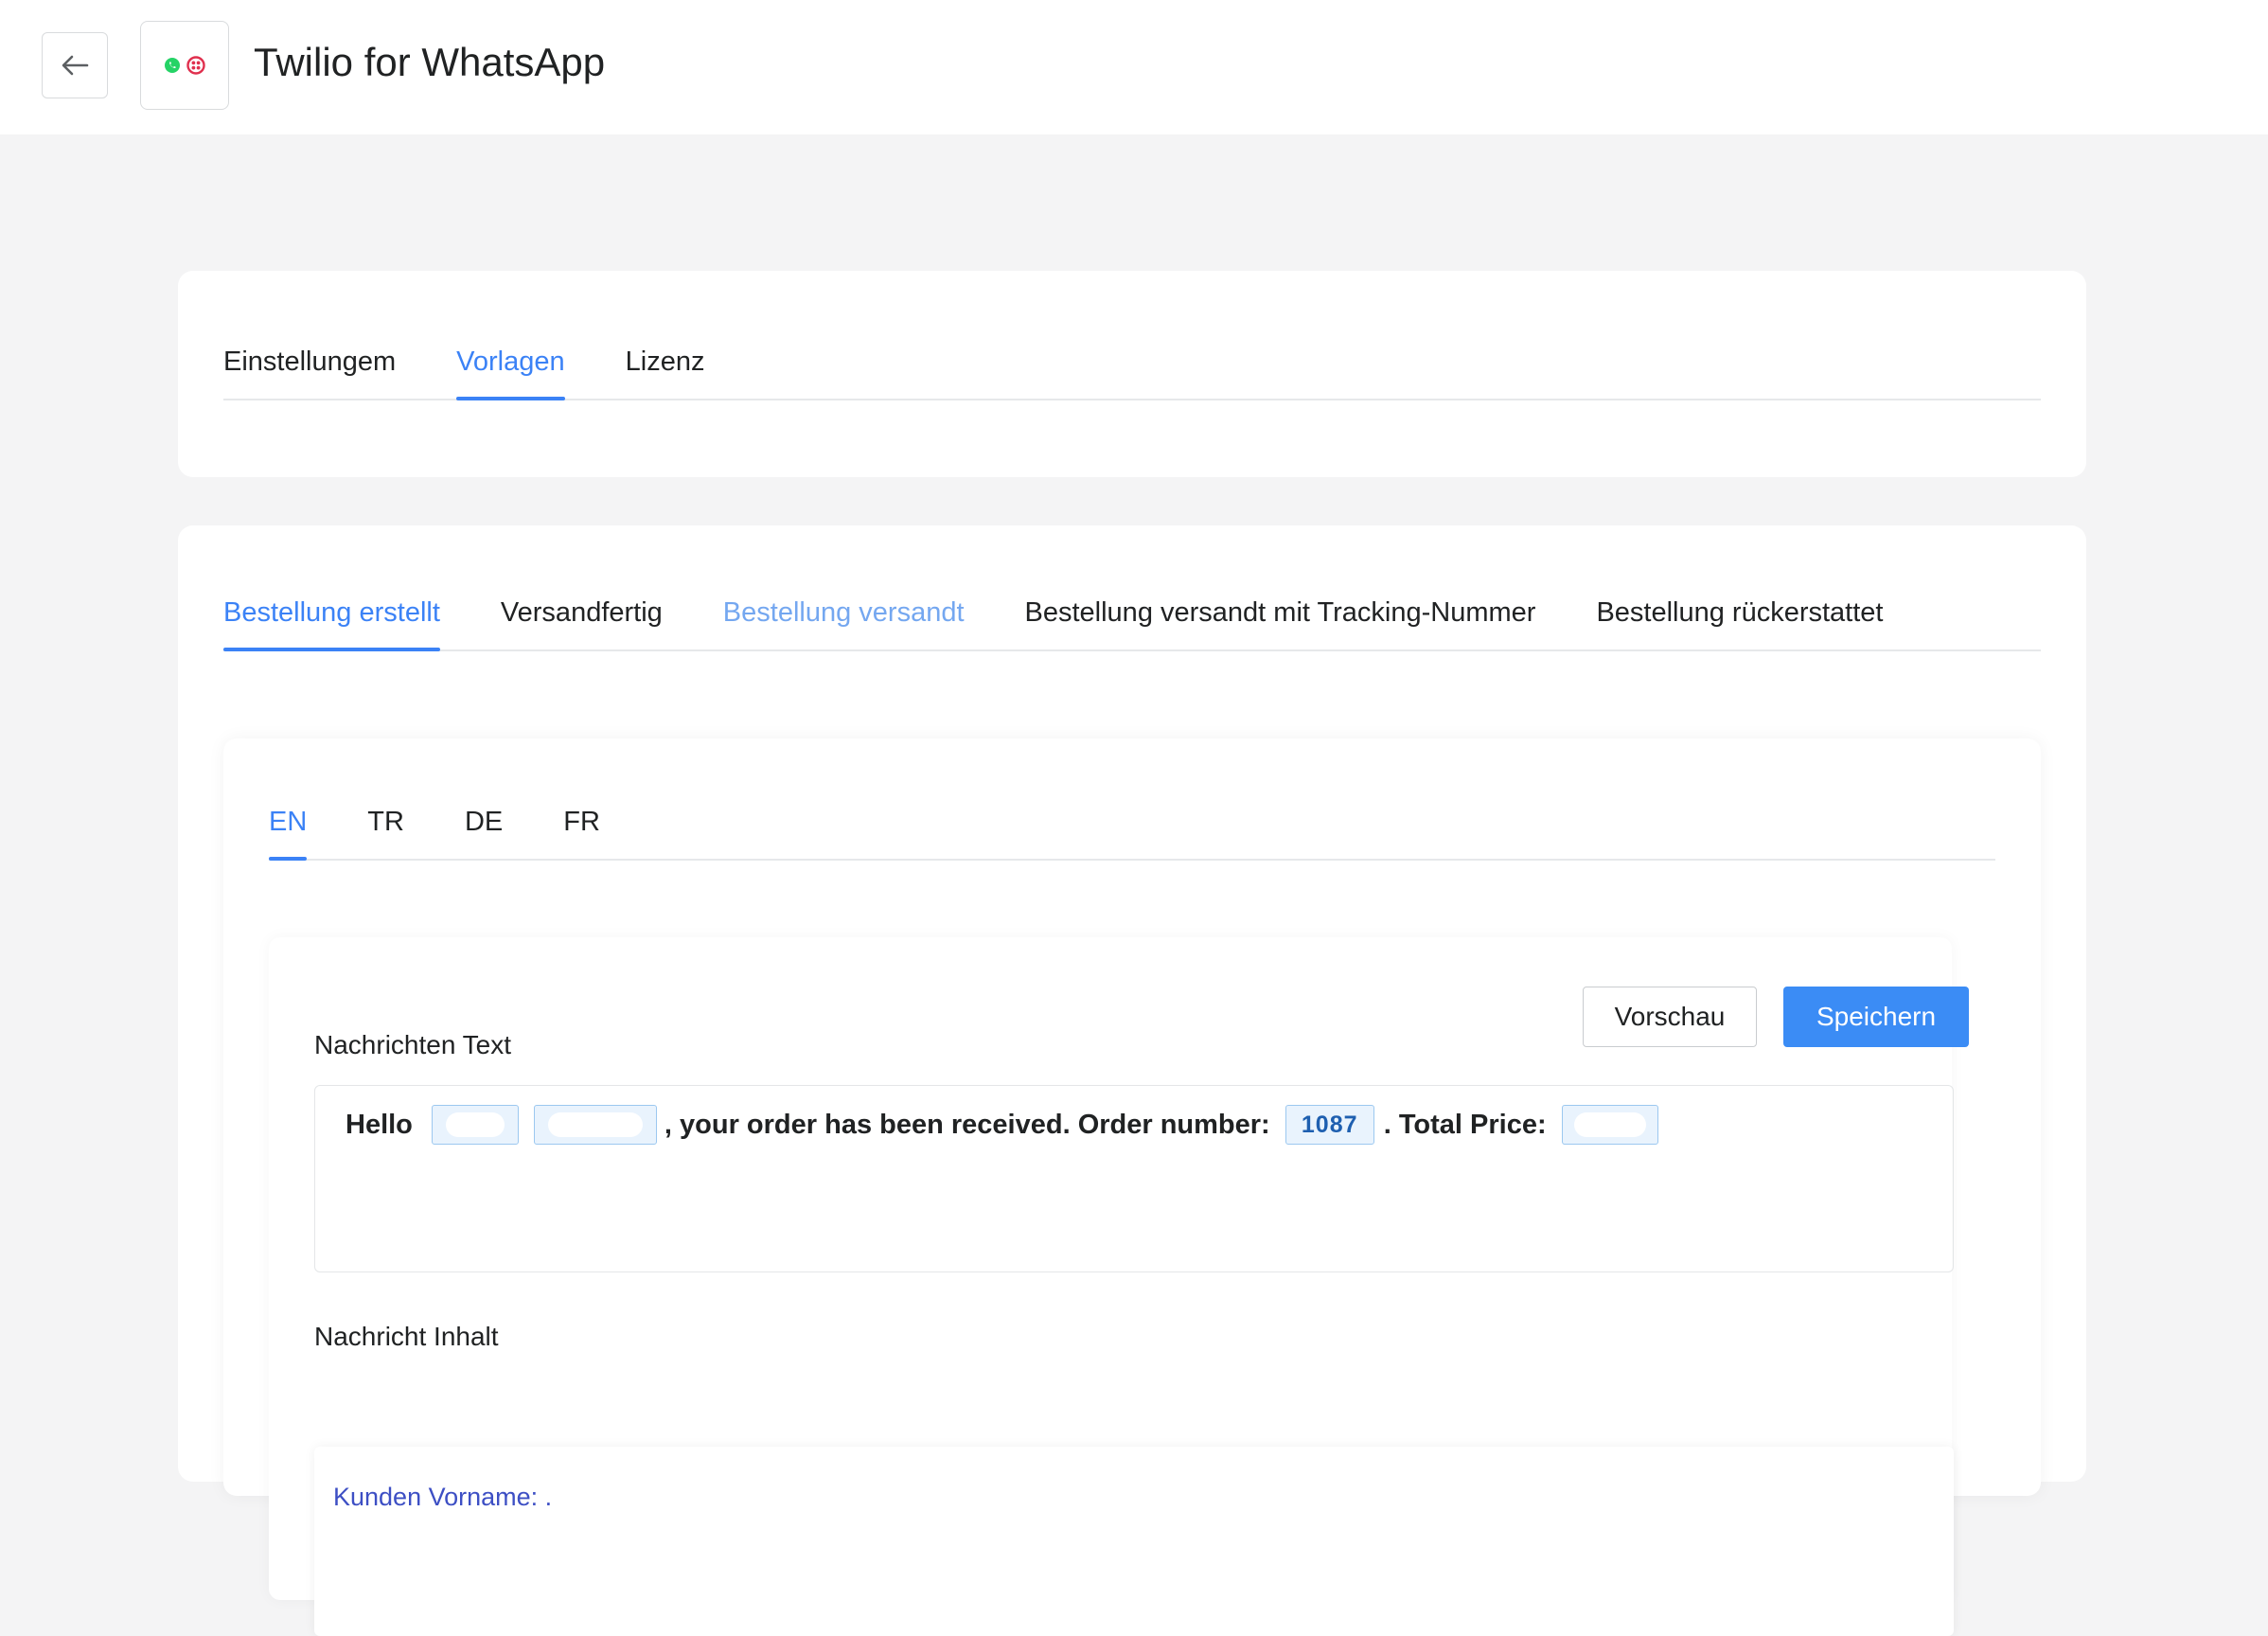  What do you see at coordinates (1280, 623) in the screenshot?
I see `tab-bestellung-versandt-tracking: Bestellung versandt mit Tracking-Nummer` at bounding box center [1280, 623].